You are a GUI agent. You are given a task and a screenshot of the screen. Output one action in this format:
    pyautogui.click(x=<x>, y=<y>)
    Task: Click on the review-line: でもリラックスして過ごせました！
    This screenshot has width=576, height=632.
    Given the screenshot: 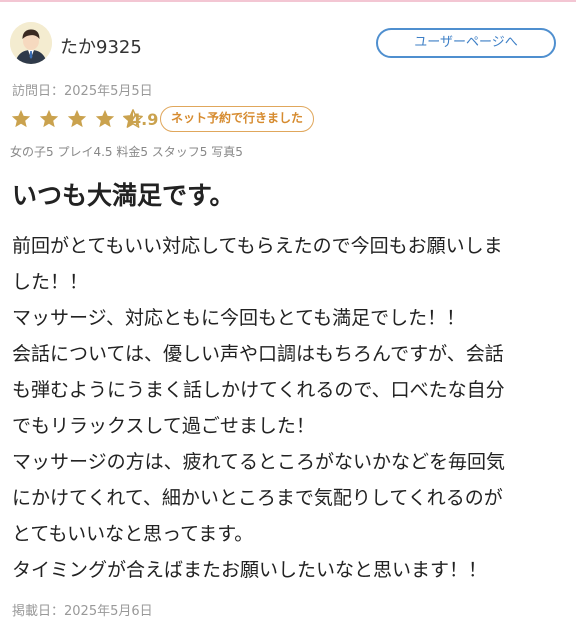 What is the action you would take?
    pyautogui.click(x=163, y=426)
    